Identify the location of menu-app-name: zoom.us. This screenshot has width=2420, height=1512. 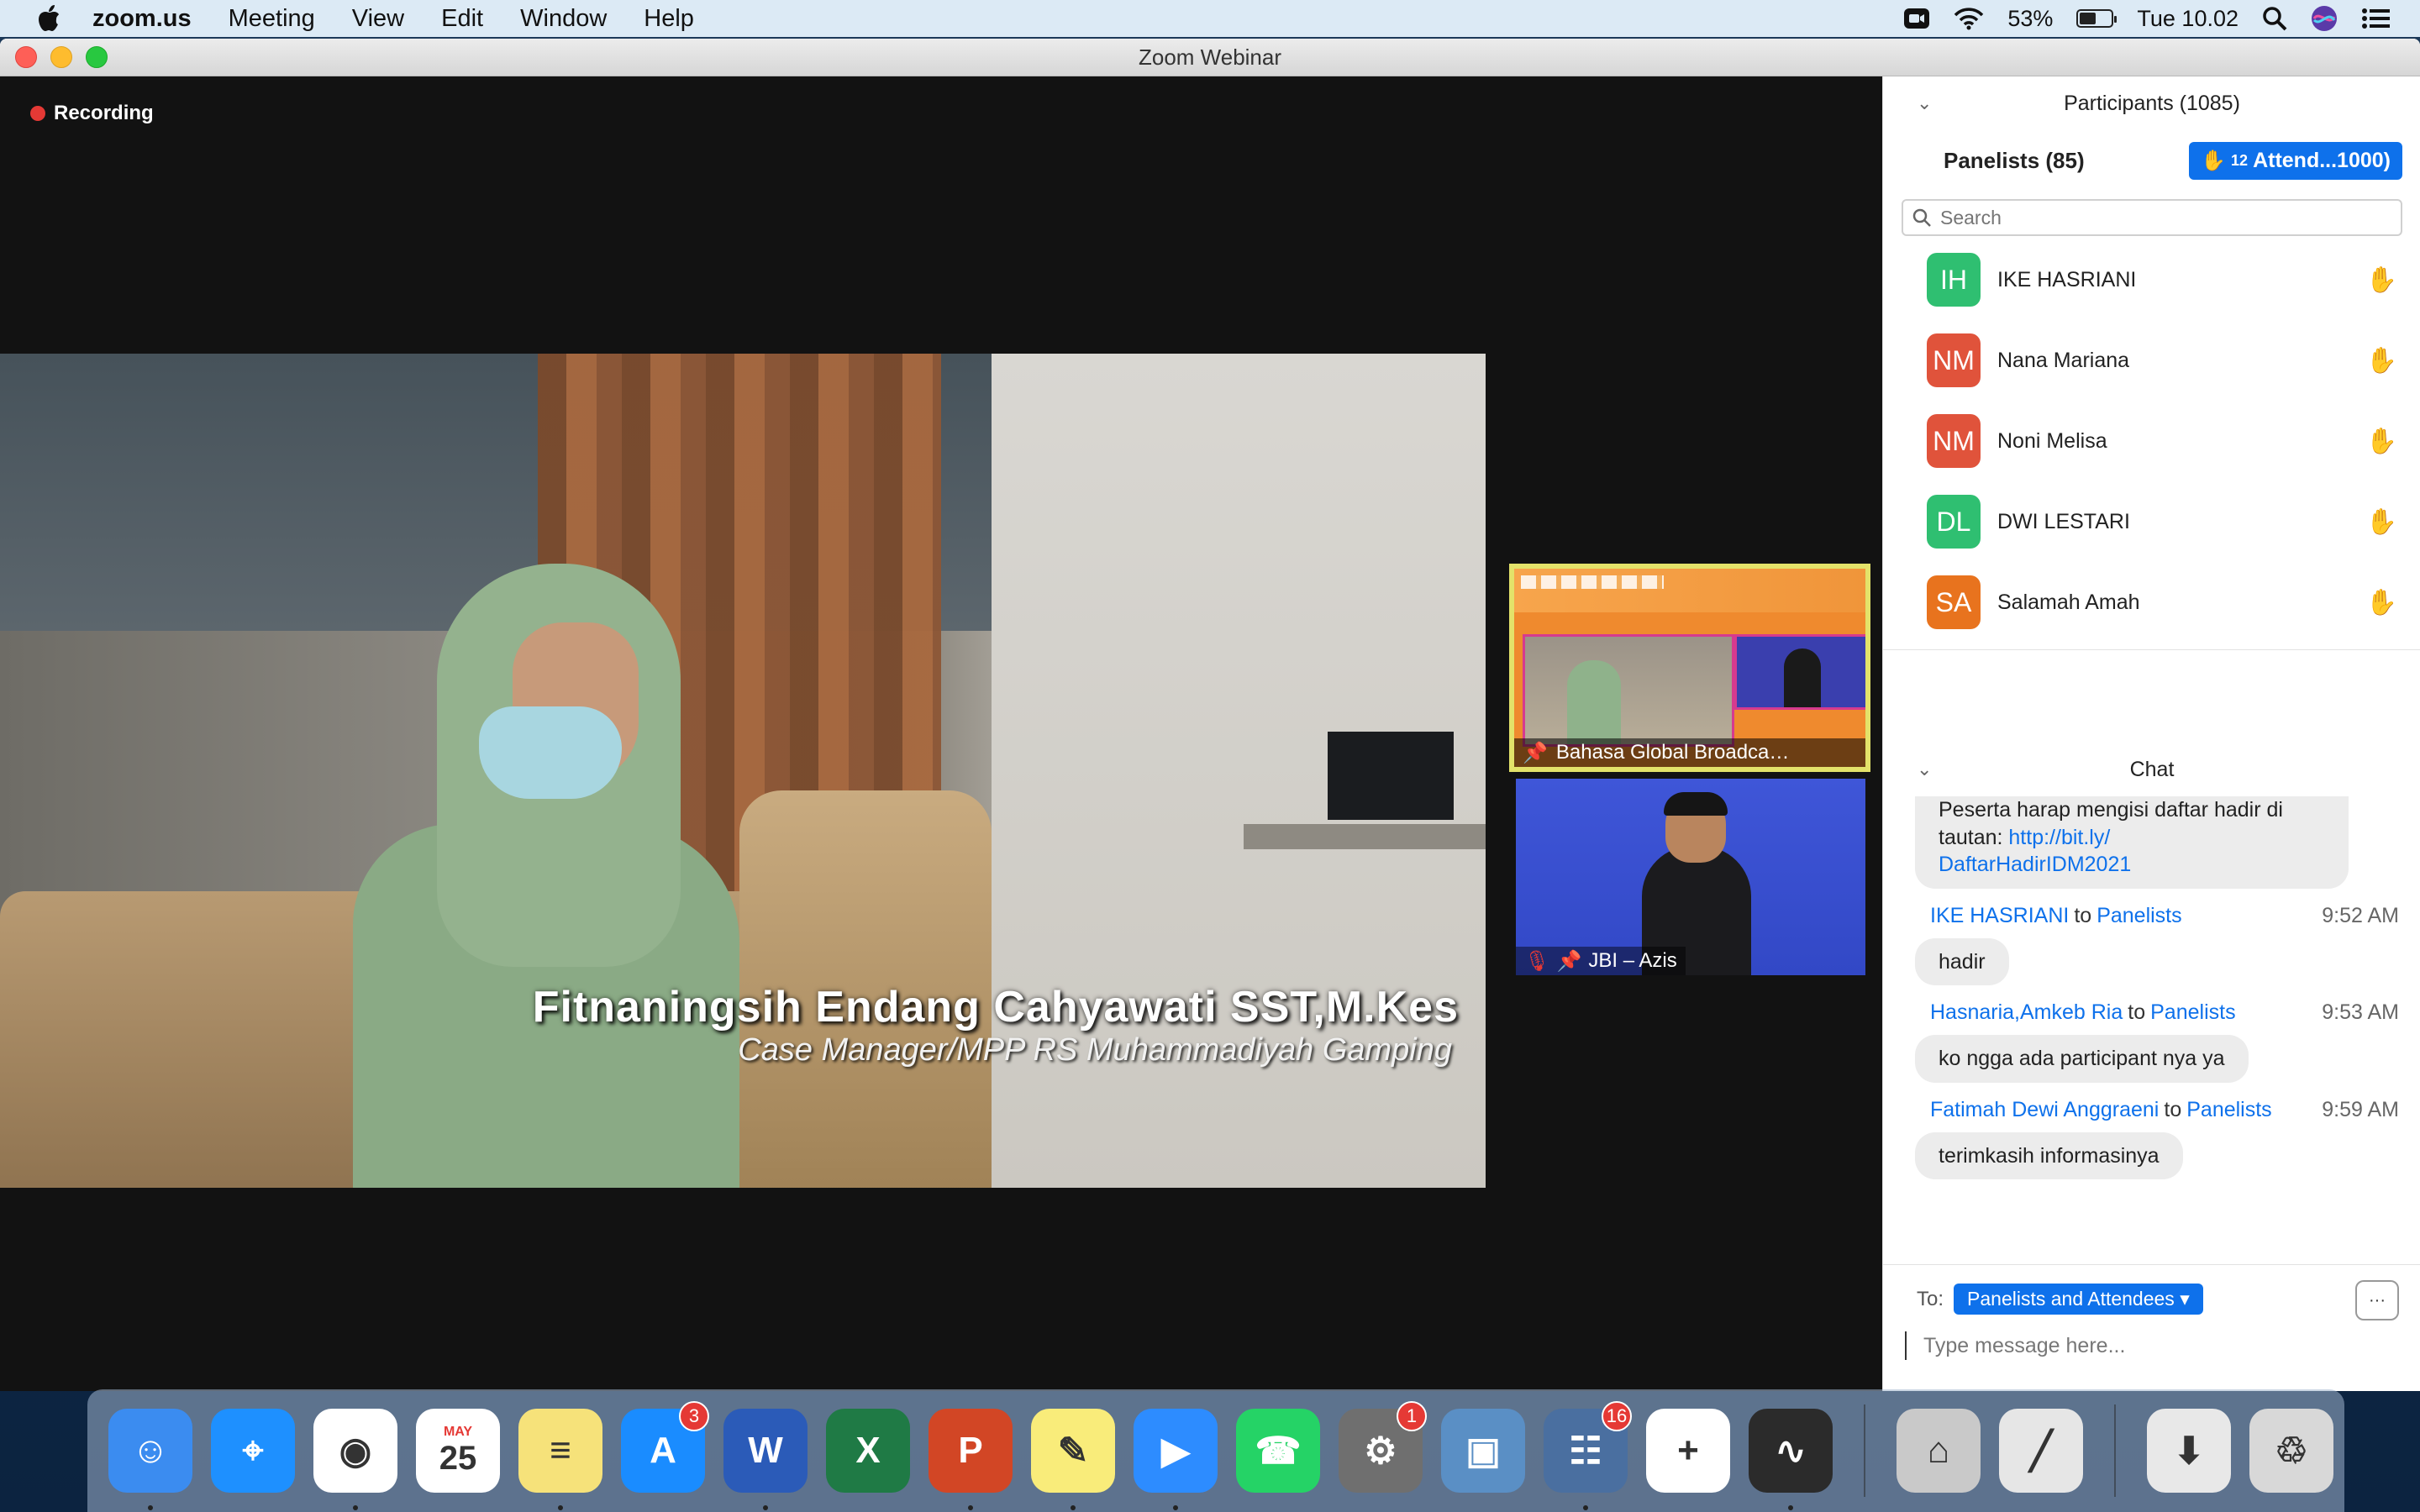
(151, 19).